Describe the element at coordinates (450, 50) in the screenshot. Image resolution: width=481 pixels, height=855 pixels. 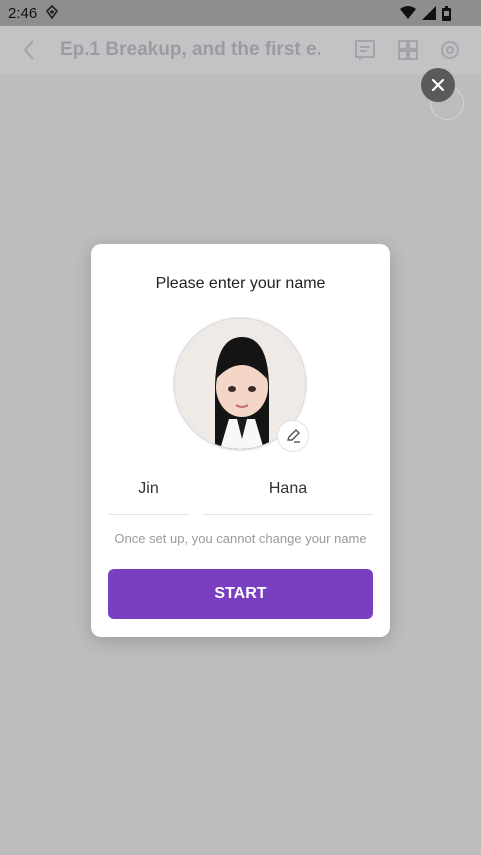
I see `settings-icon` at that location.